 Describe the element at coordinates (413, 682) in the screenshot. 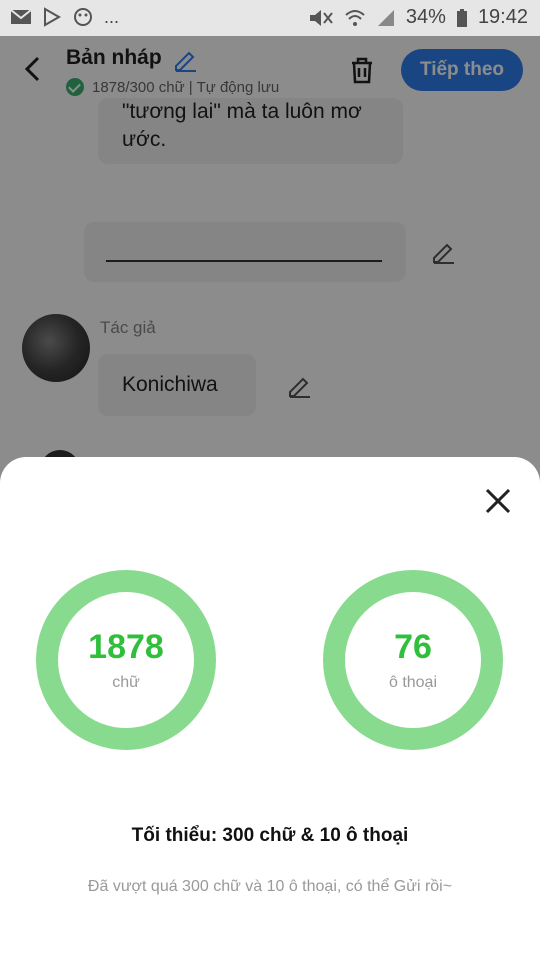

I see `dialogue-count-unit: ô thoại` at that location.